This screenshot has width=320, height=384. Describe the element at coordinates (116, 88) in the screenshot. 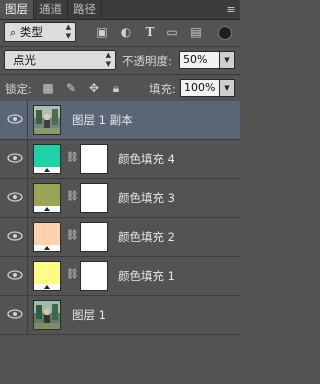

I see `lock-all-icon: 🔒︎` at that location.